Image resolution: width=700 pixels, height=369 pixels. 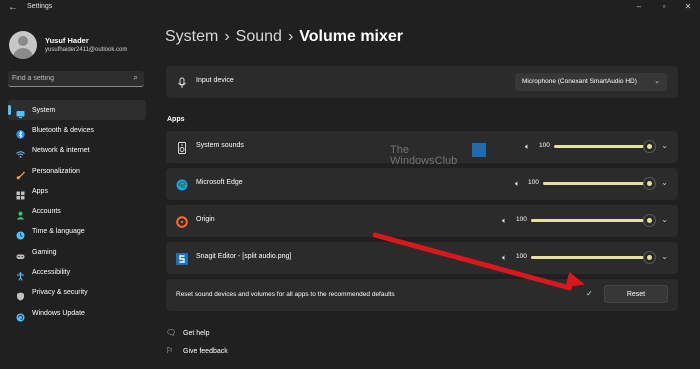 I want to click on search-box: ⌕, so click(x=76, y=79).